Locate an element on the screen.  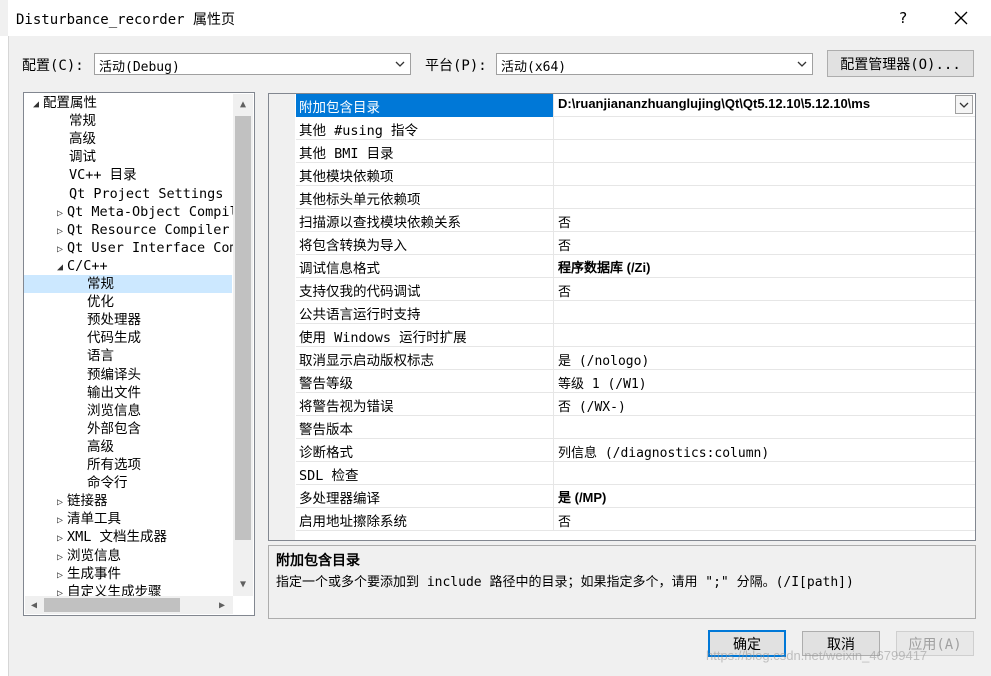
tree-item: ◢ 配置属性 is located at coordinates (63, 103).